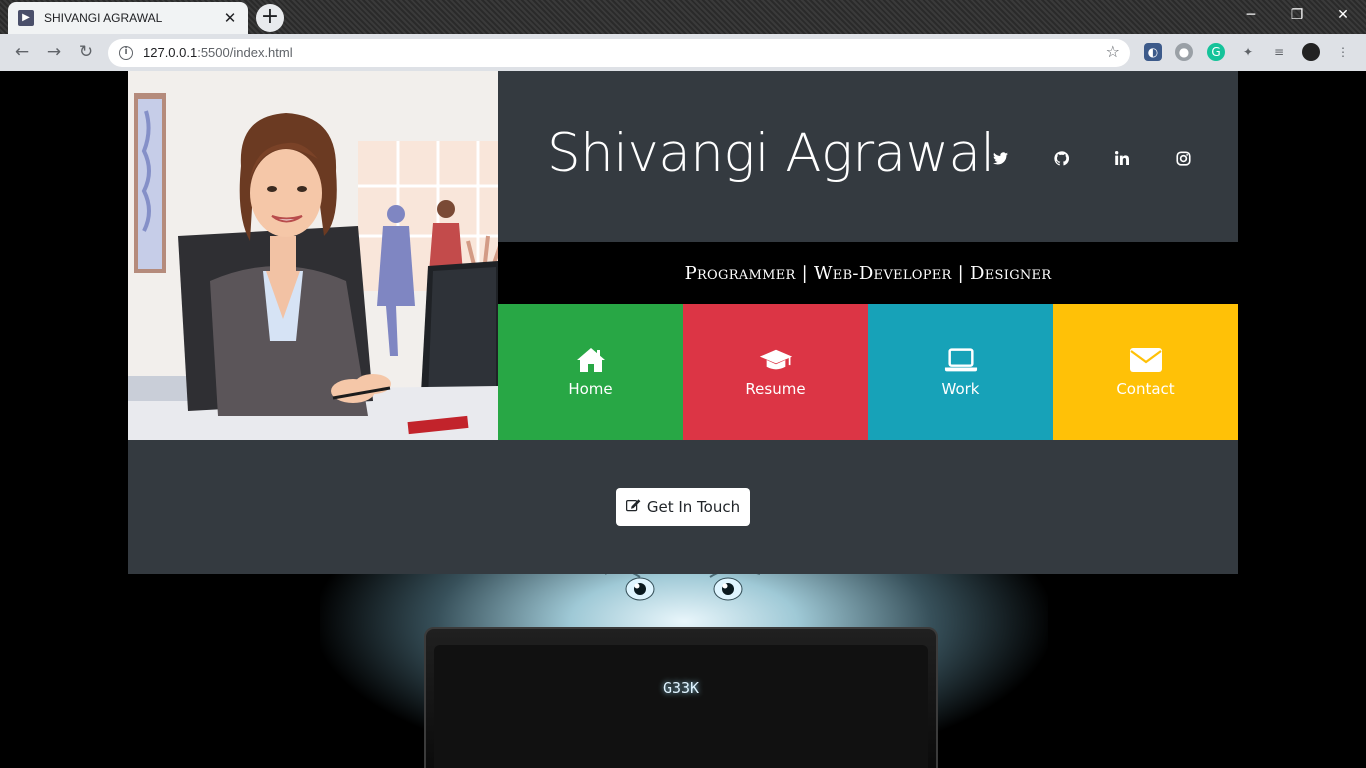 Image resolution: width=1366 pixels, height=768 pixels. I want to click on header-block: Shivangi Agrawal, so click(868, 156).